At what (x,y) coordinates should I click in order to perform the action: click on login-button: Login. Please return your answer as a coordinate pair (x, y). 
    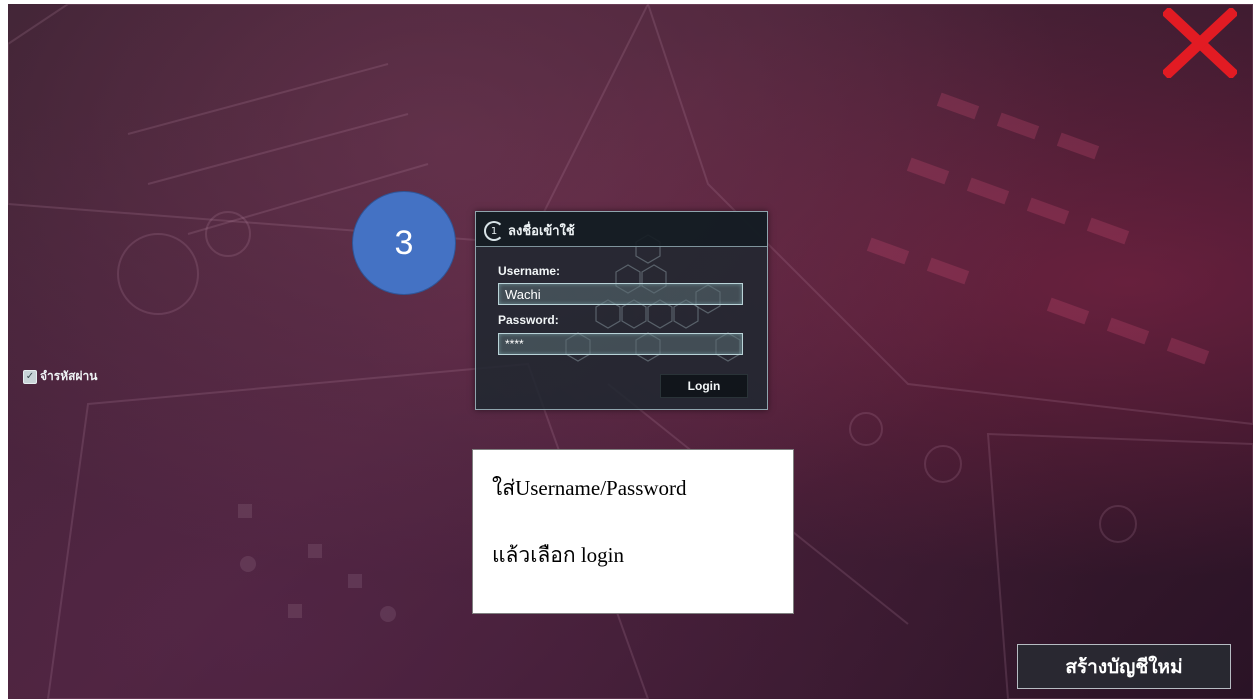
    Looking at the image, I should click on (704, 386).